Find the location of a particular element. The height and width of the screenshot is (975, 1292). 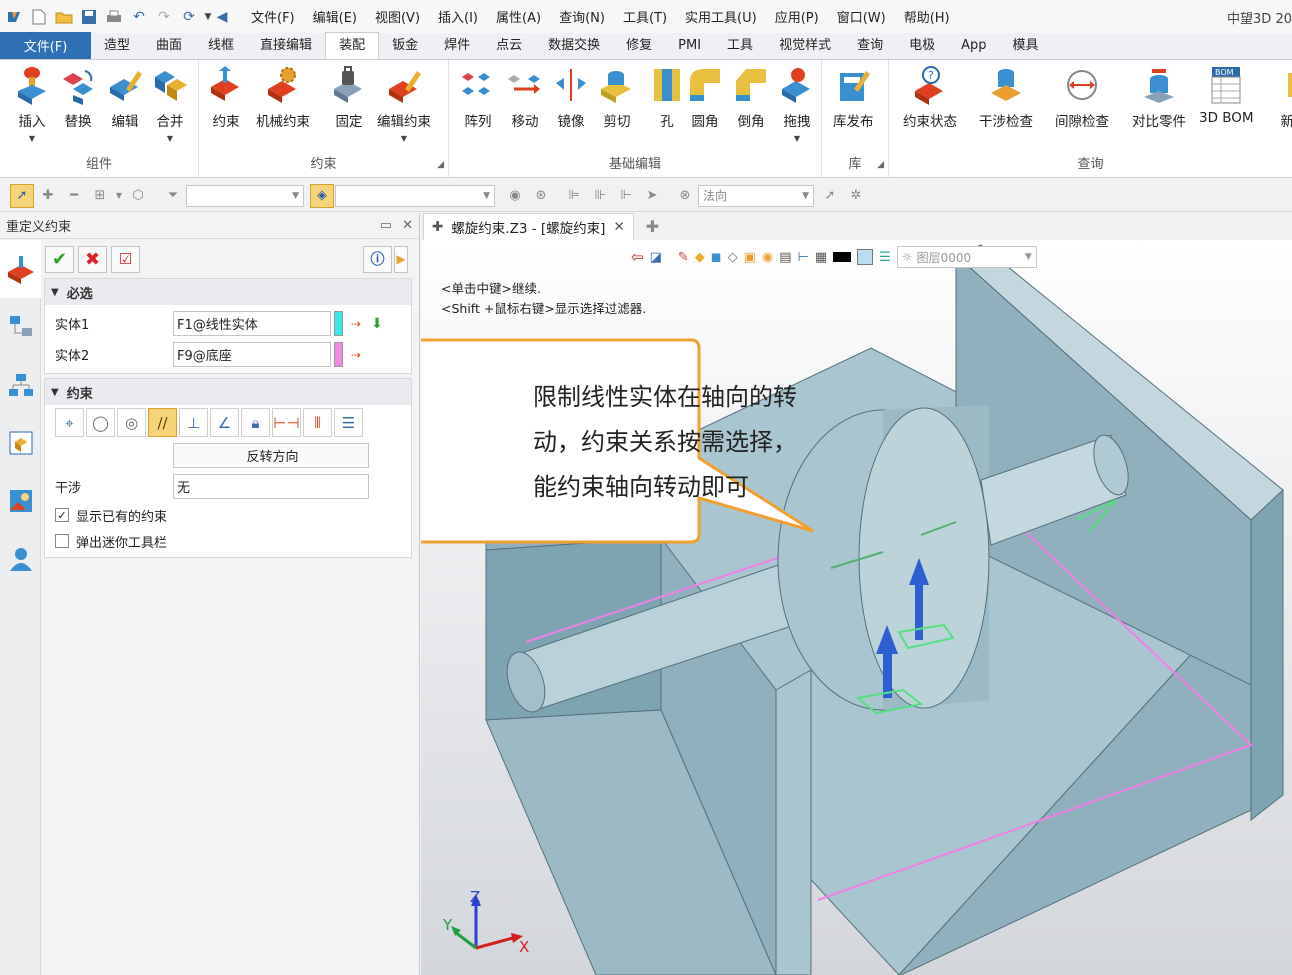

menu-edit: 编辑(E) is located at coordinates (335, 16).